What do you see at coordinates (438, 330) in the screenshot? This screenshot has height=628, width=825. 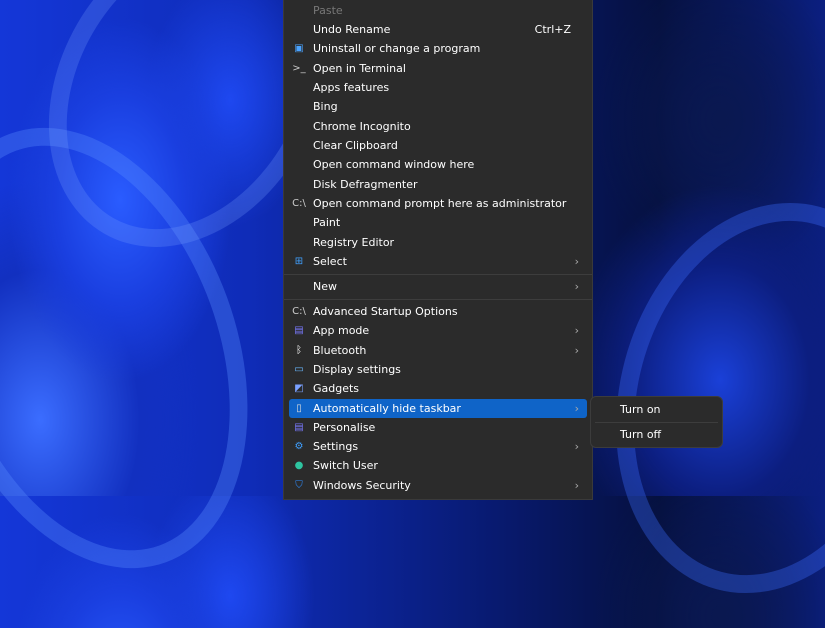 I see `menu-item-app-mode: ▤ App mode ›` at bounding box center [438, 330].